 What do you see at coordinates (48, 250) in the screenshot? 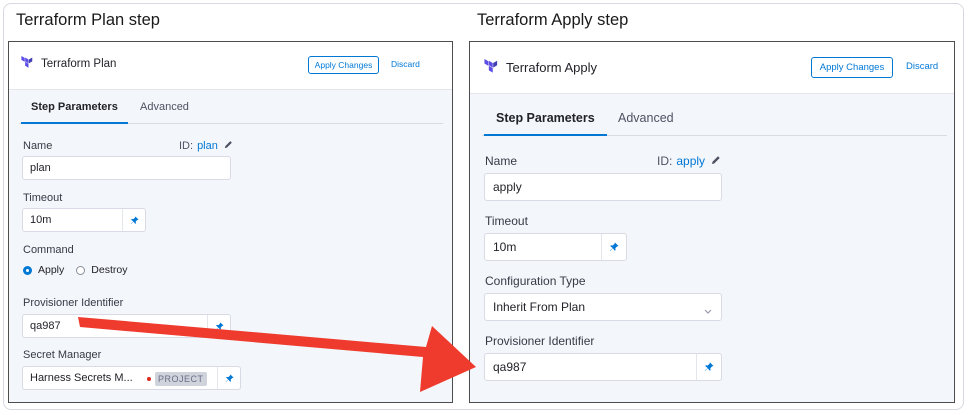
I see `plan-command-label: Command` at bounding box center [48, 250].